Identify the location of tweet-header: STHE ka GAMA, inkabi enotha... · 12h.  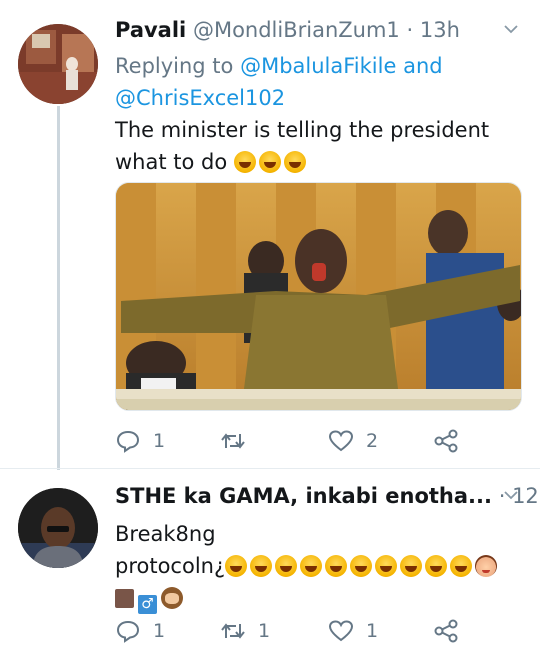
(327, 496).